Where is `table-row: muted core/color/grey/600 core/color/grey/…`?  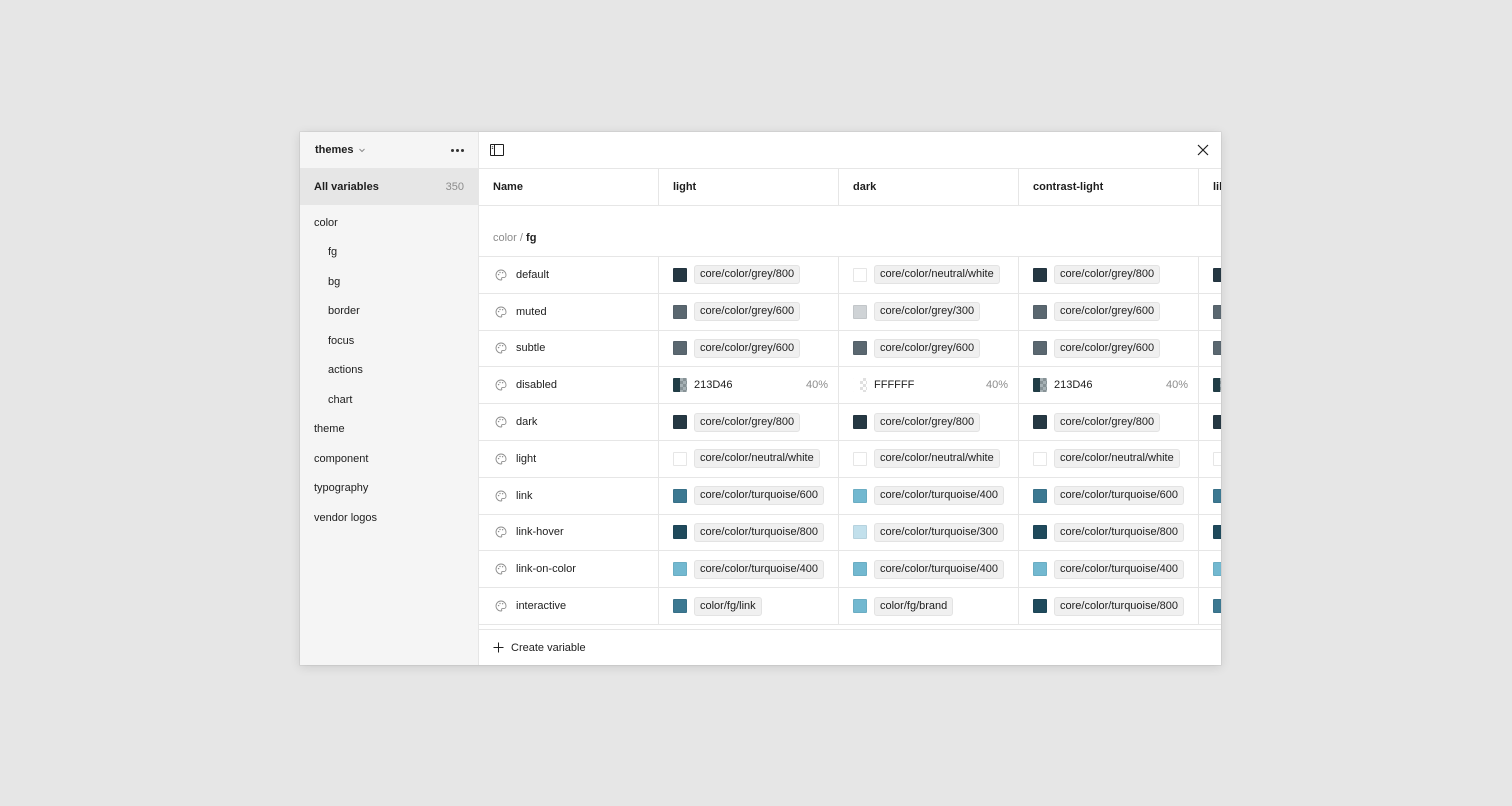
table-row: muted core/color/grey/600 core/color/grey/… is located at coordinates (850, 312).